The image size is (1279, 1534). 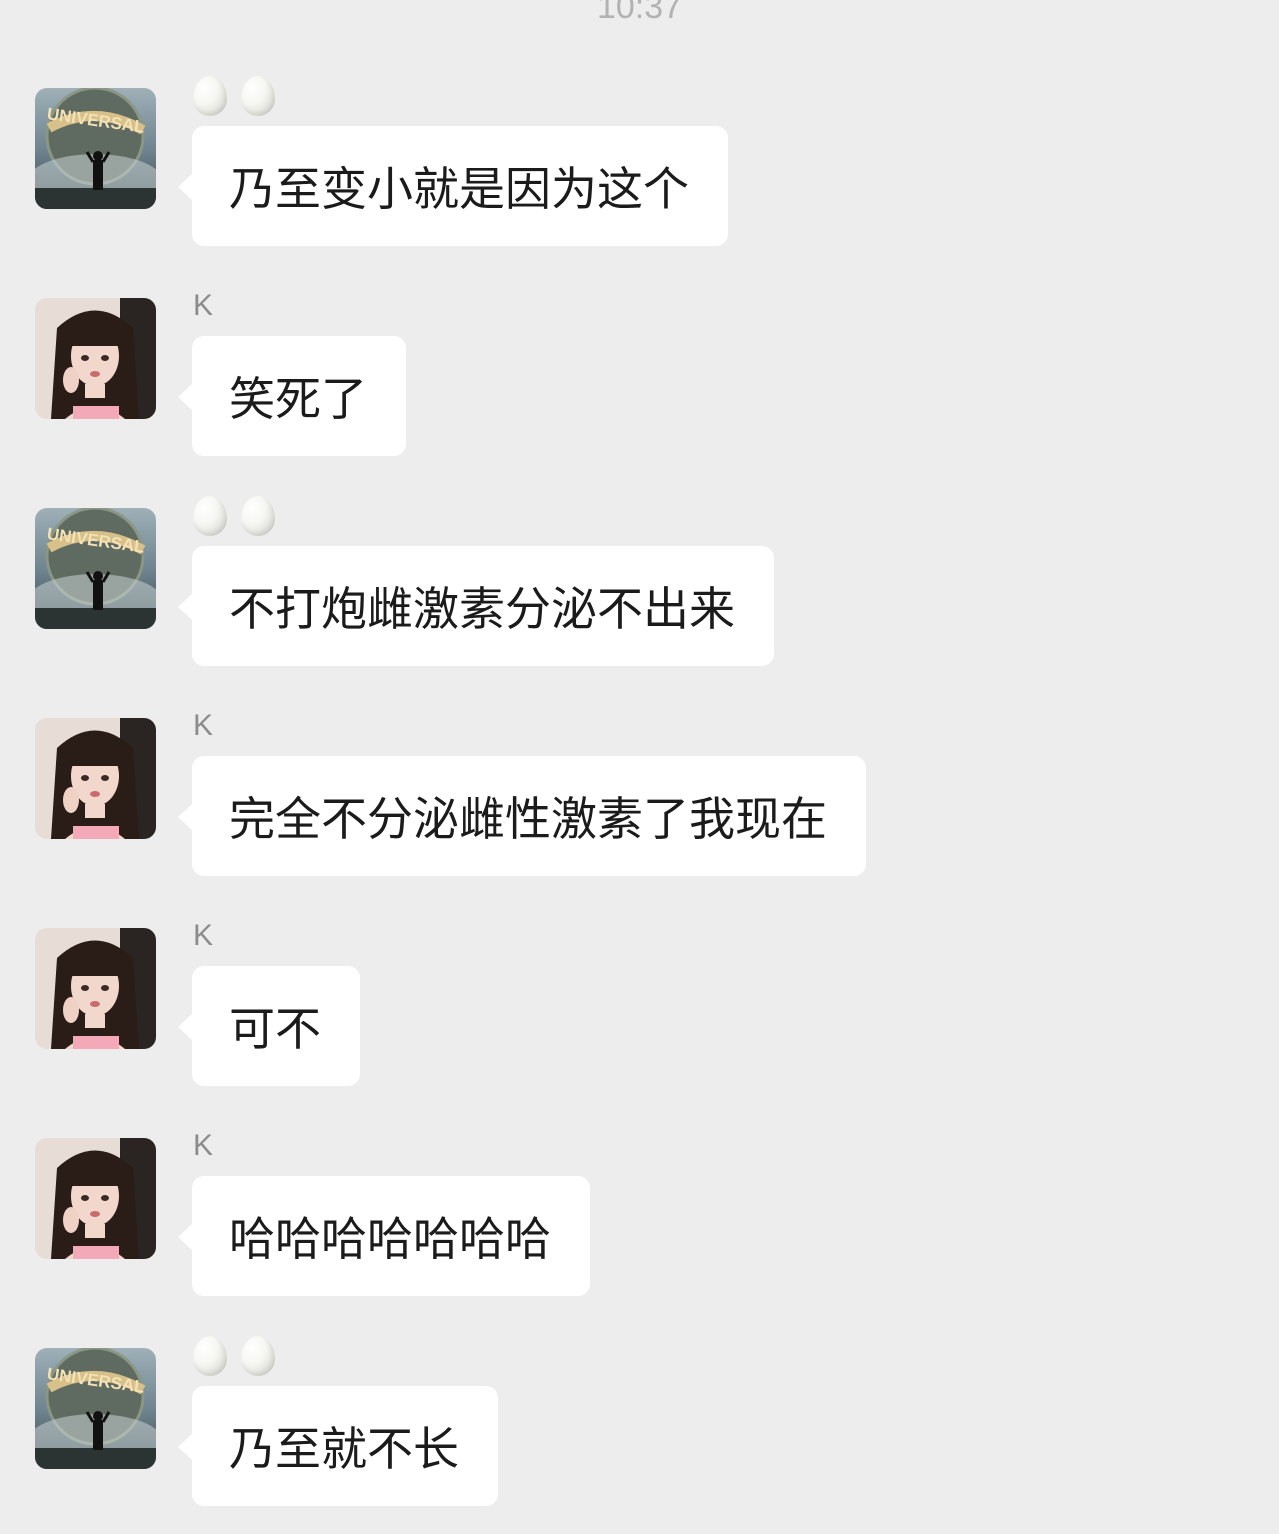 I want to click on message-bubble: 可不, so click(x=269, y=1026).